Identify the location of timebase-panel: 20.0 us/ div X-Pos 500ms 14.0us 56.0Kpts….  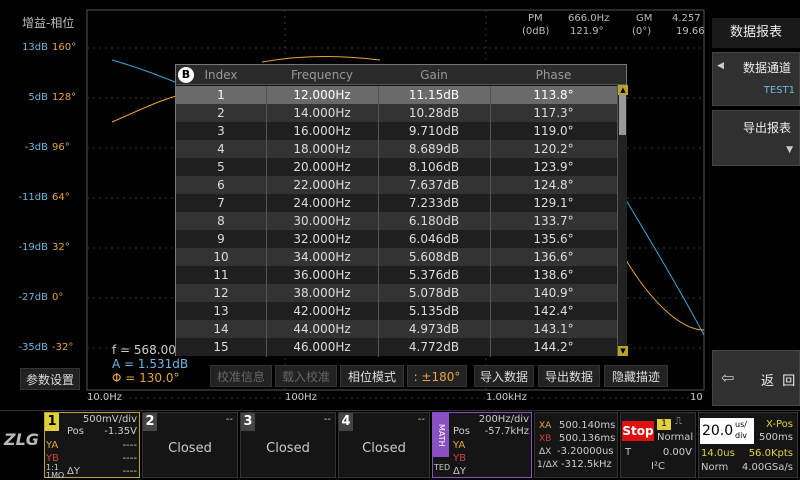
(748, 445).